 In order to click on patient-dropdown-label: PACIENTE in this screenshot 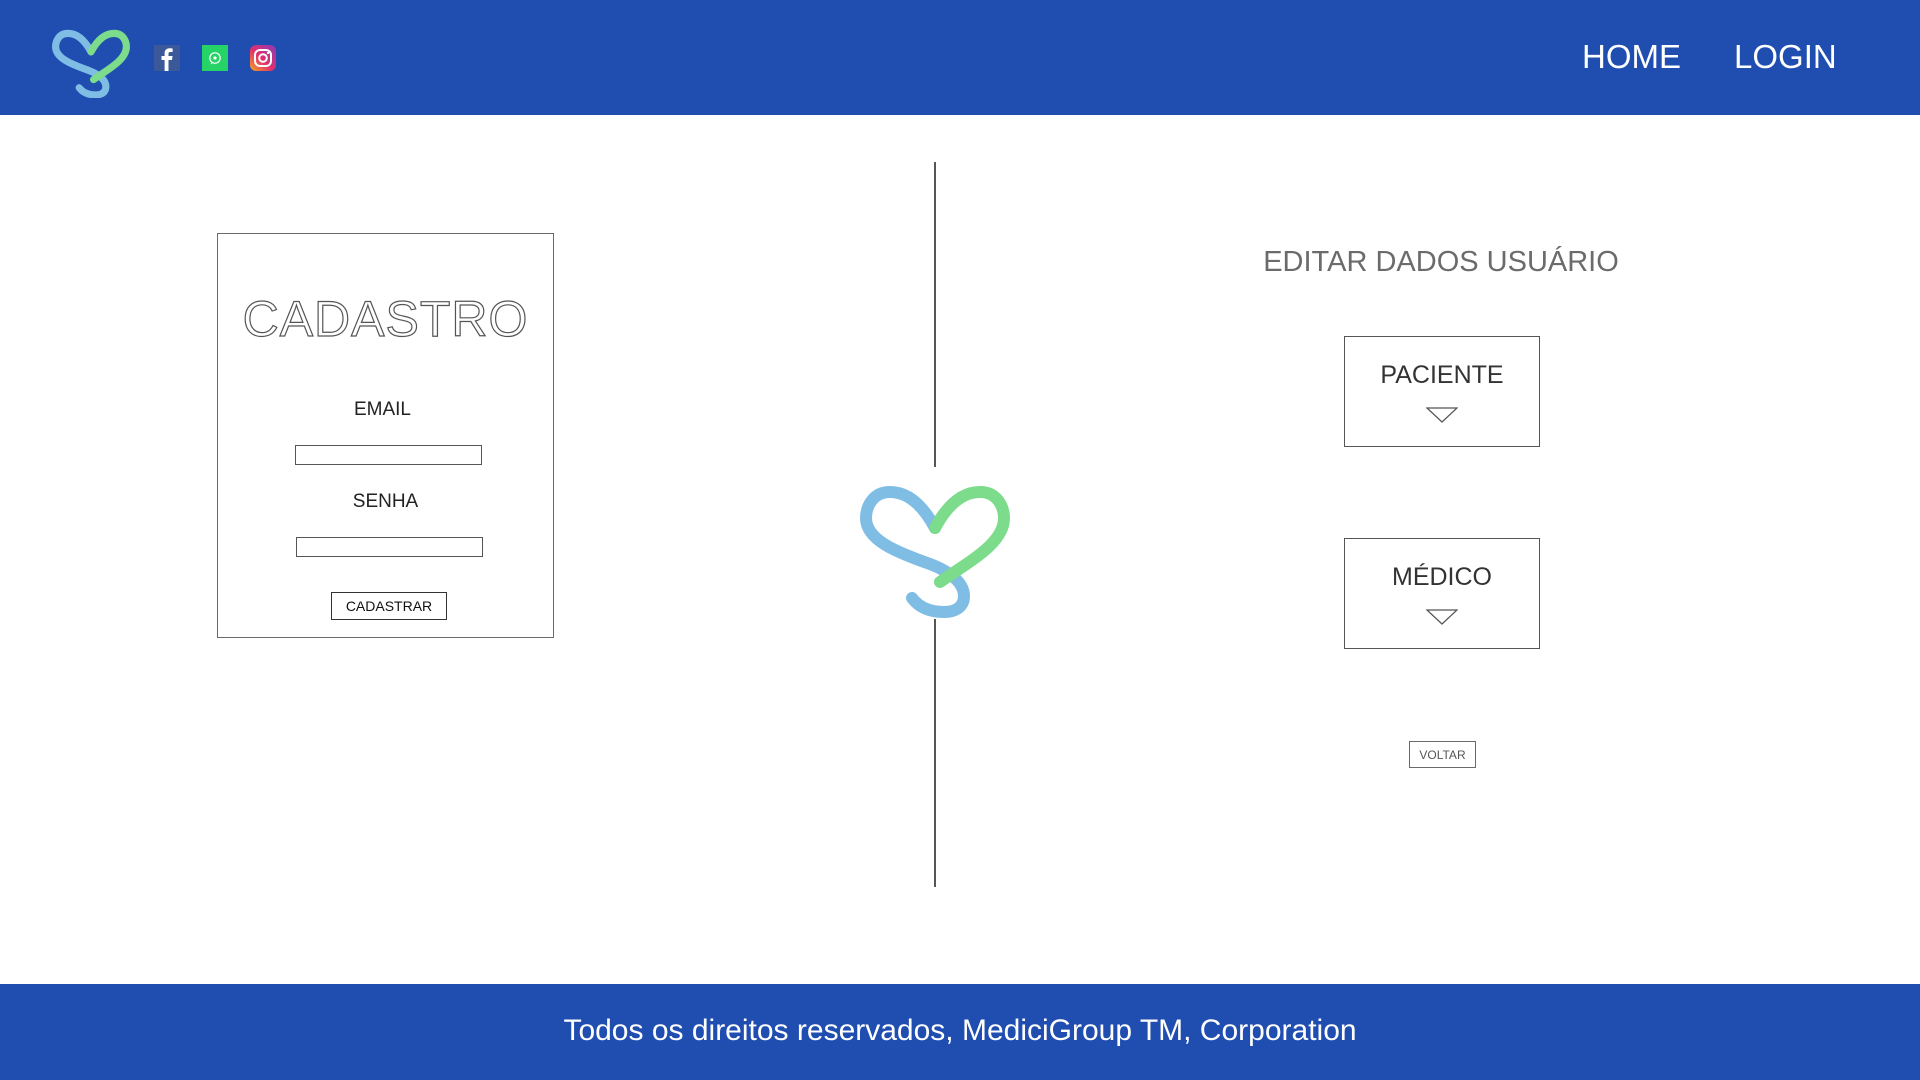, I will do `click(1442, 375)`.